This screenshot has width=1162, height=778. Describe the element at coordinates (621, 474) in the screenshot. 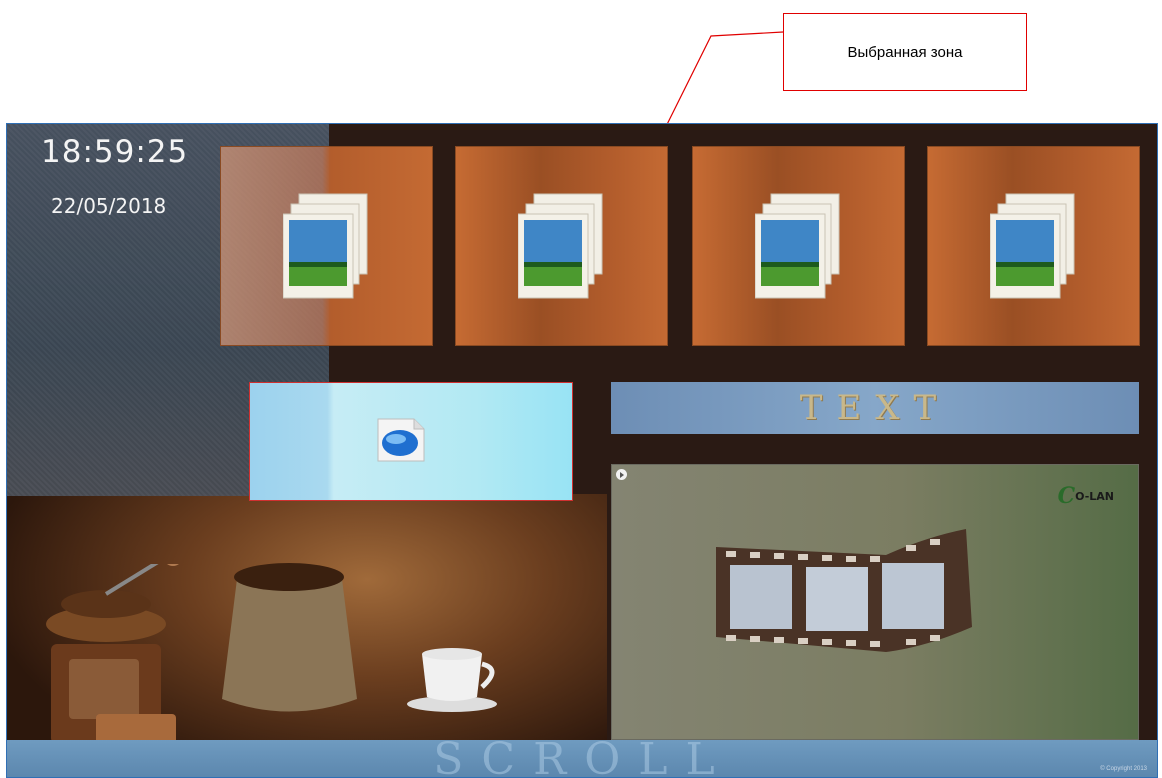

I see `play-icon` at that location.